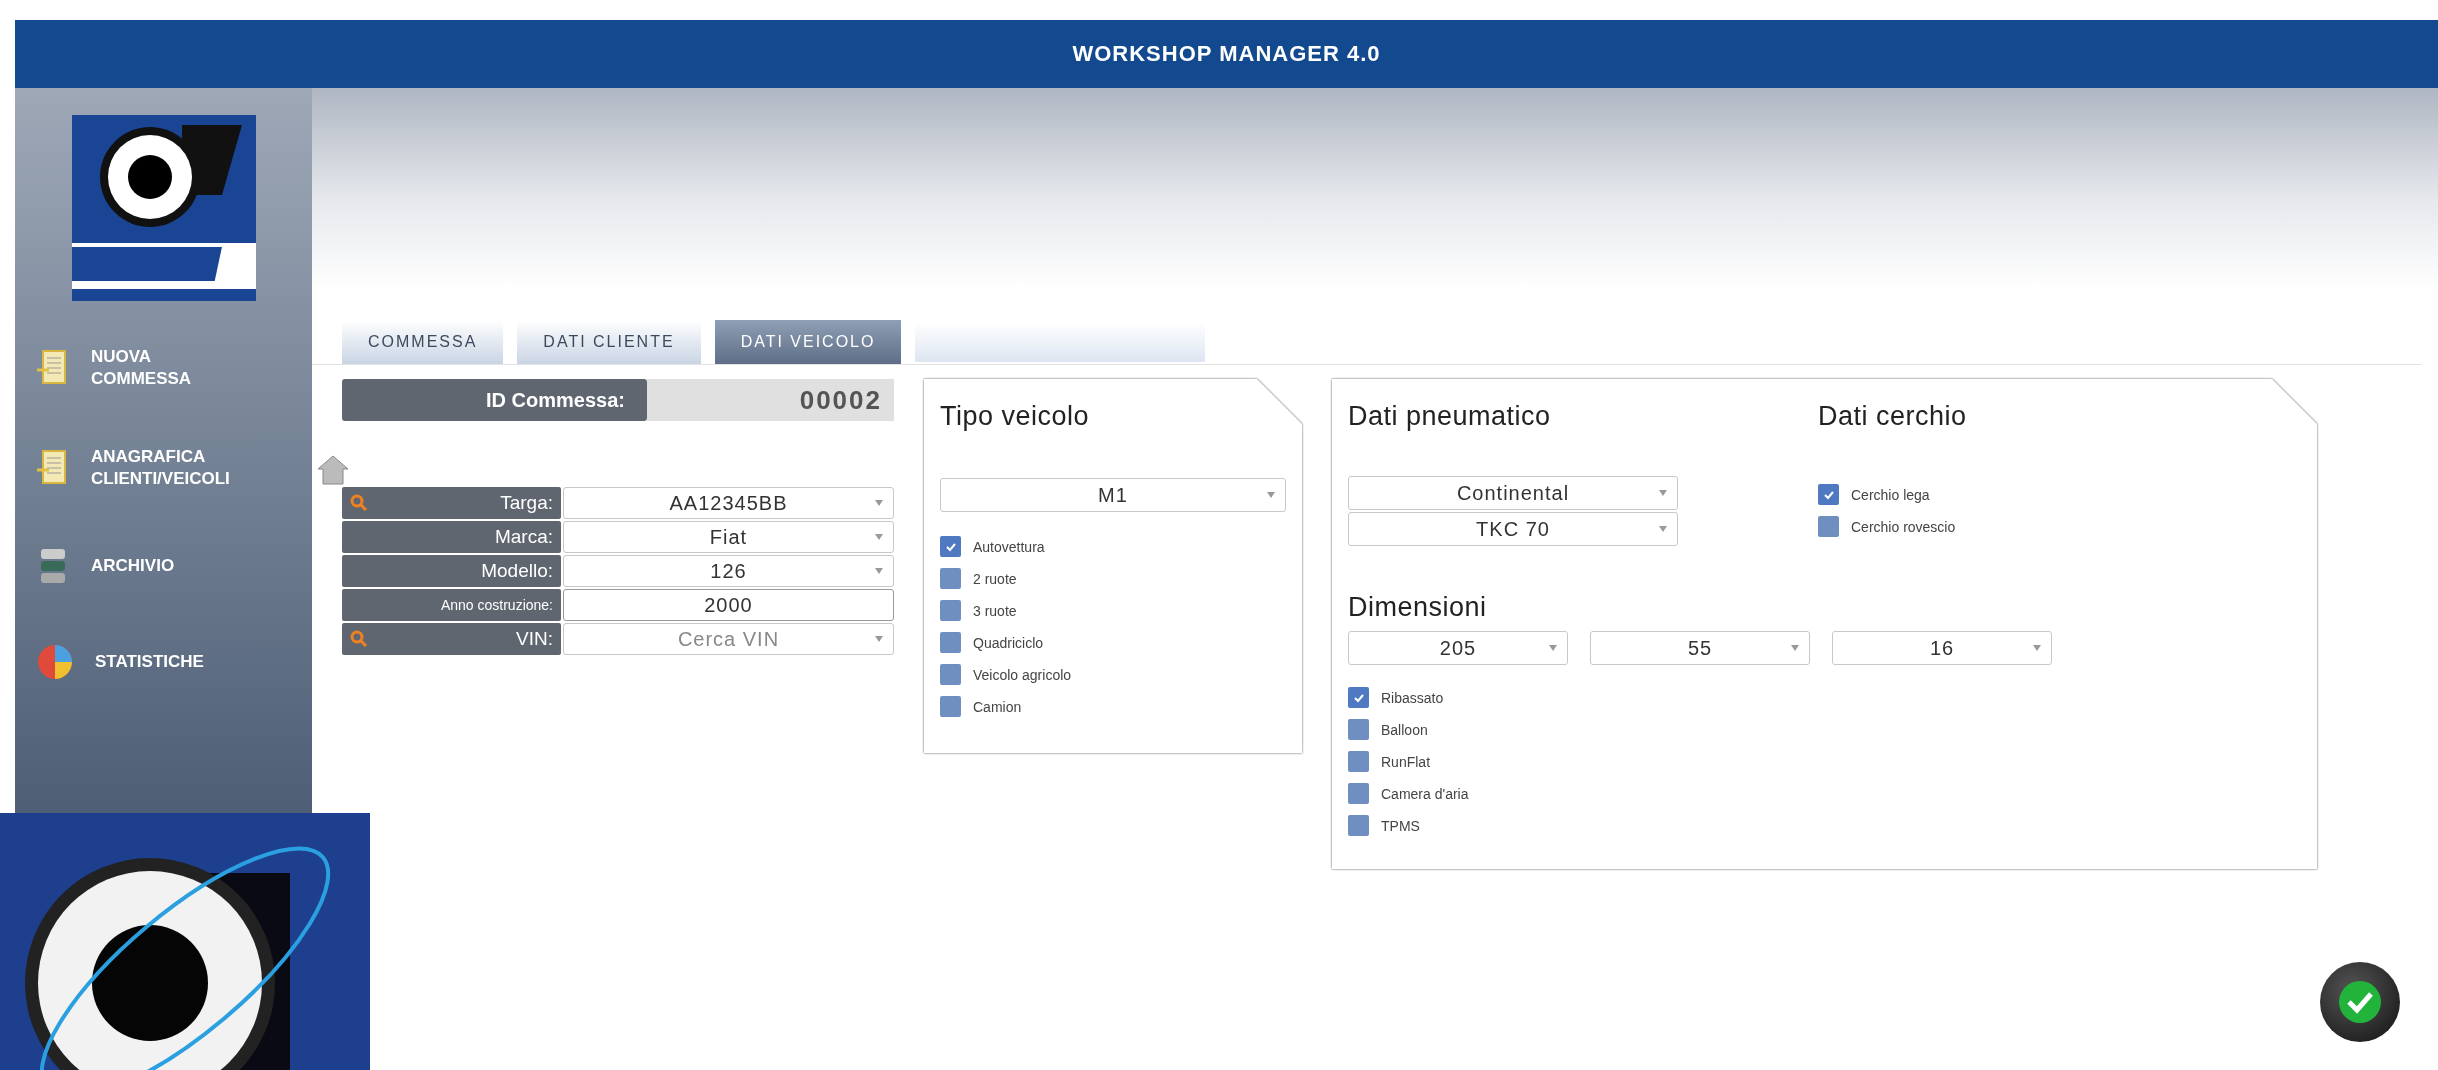 The image size is (2438, 1070). I want to click on panel-title: Dati pneumatico, so click(1450, 416).